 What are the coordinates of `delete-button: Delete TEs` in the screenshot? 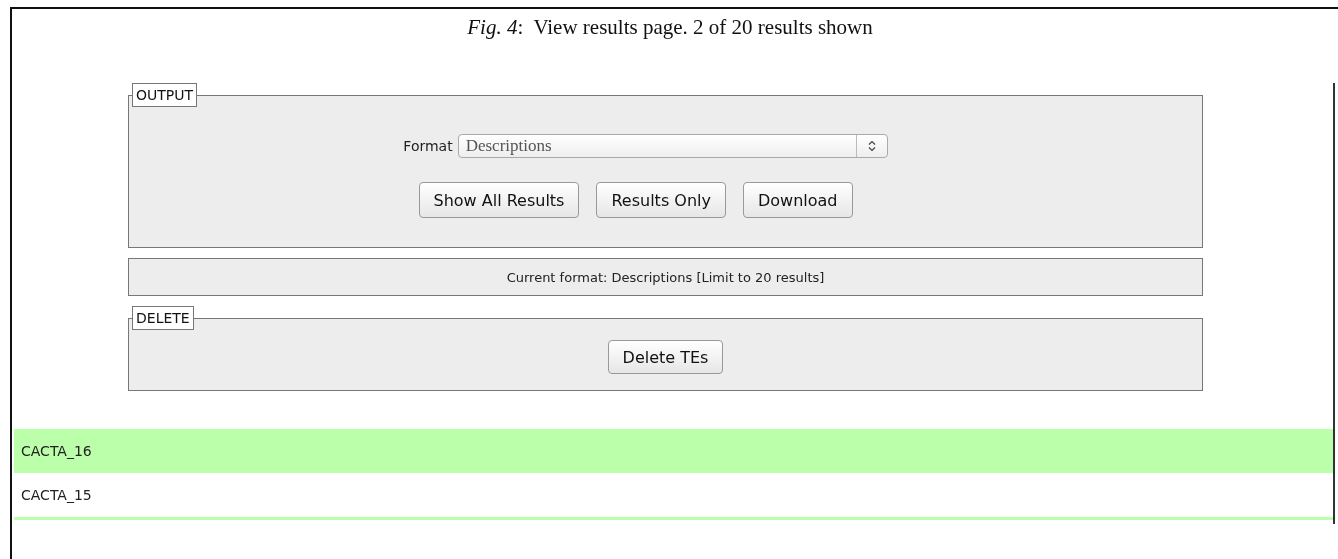 It's located at (665, 357).